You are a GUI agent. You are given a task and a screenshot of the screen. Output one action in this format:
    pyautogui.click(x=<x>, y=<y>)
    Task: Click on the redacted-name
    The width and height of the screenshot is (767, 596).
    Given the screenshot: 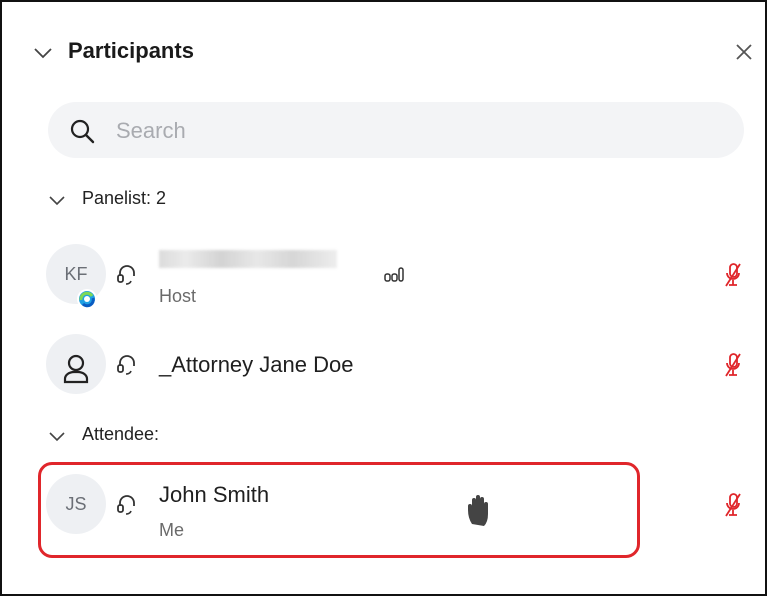 What is the action you would take?
    pyautogui.click(x=248, y=259)
    